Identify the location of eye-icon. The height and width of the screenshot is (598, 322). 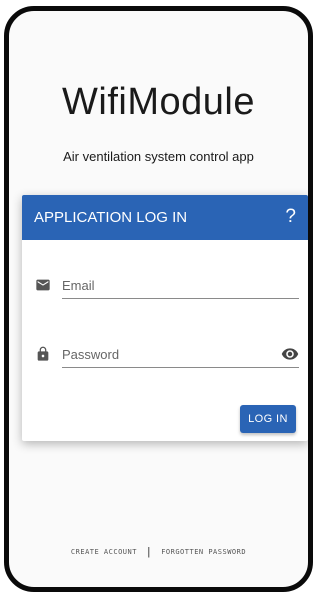
(290, 354).